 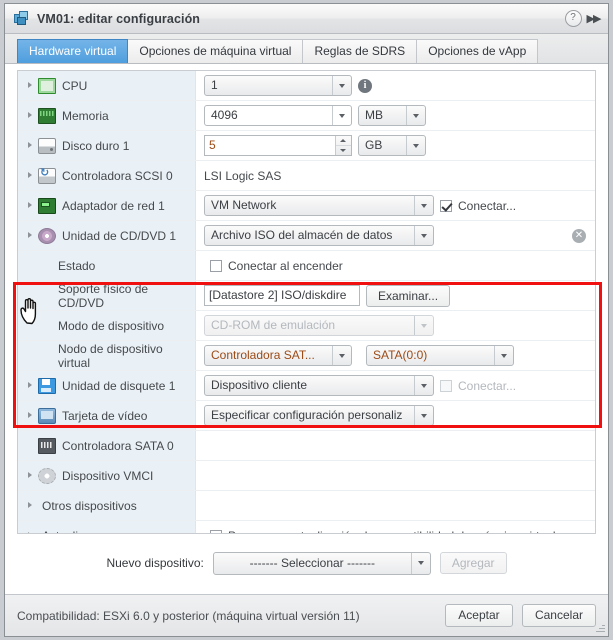 I want to click on vm-icon, so click(x=22, y=18).